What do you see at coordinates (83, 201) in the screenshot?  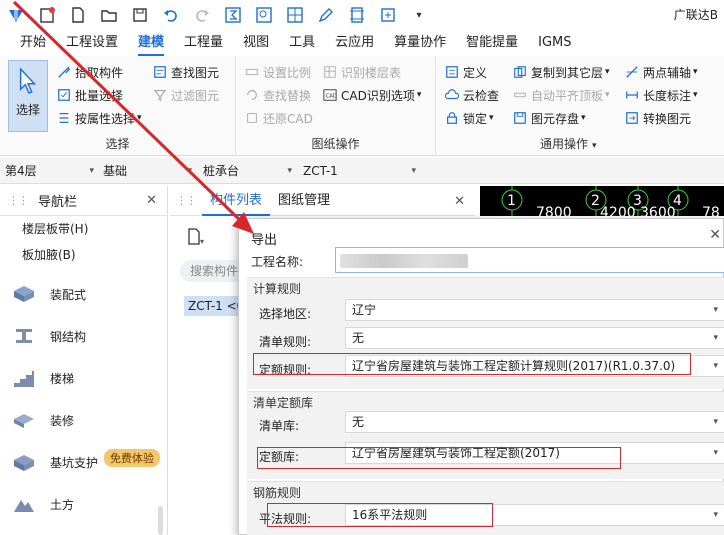 I see `nav-header: ⋮⋮ 导航栏 ✕` at bounding box center [83, 201].